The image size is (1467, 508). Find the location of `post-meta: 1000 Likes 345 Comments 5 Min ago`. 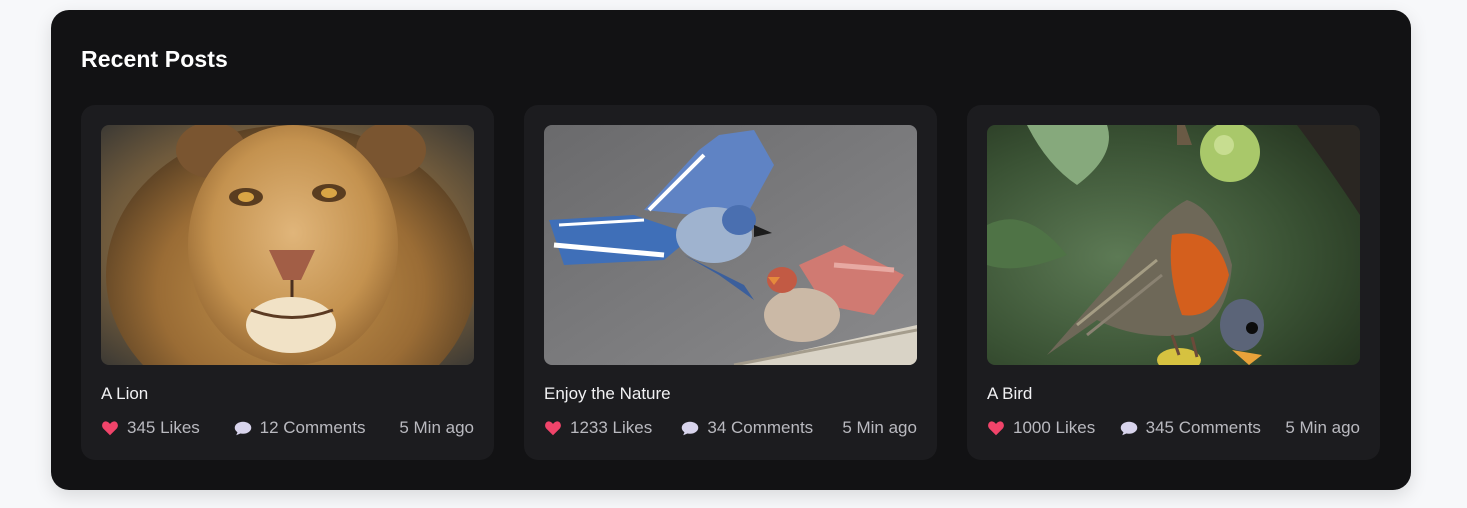

post-meta: 1000 Likes 345 Comments 5 Min ago is located at coordinates (1173, 428).